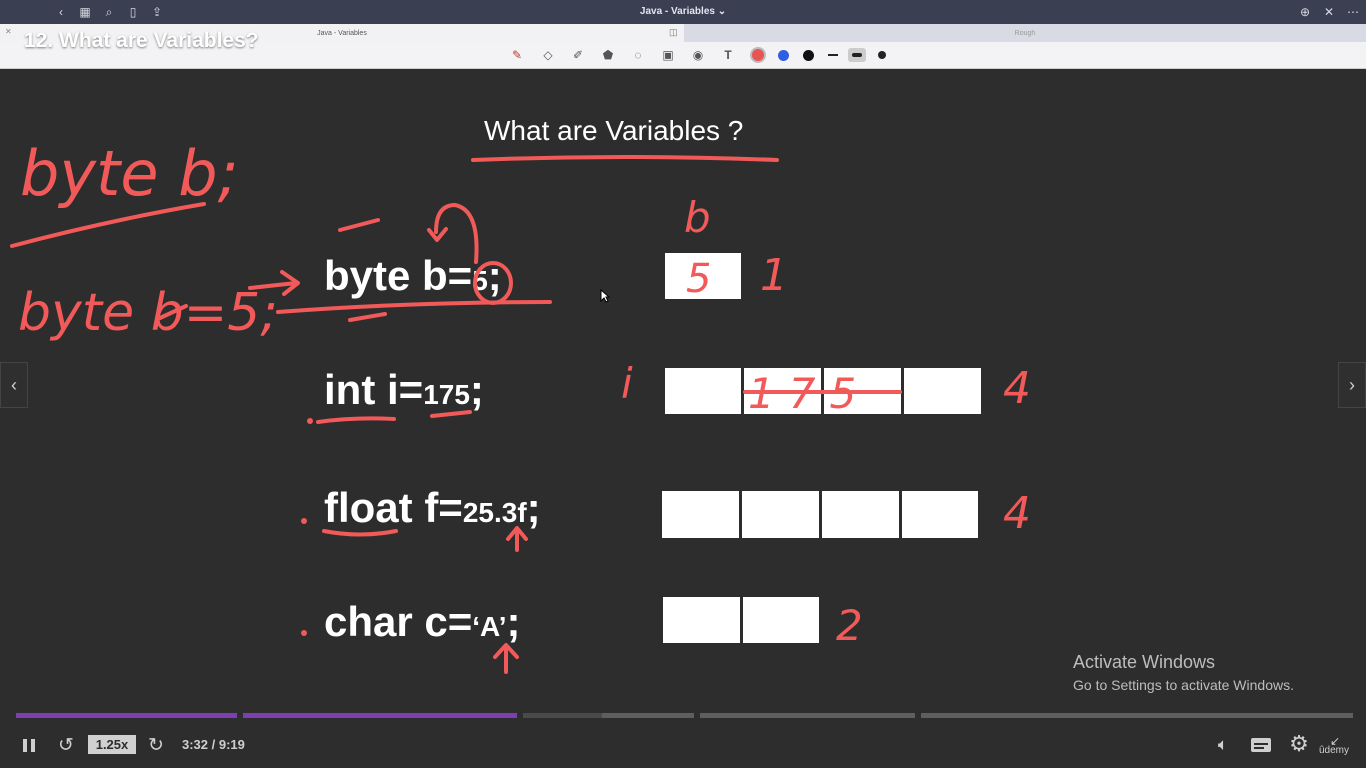  What do you see at coordinates (141, 40) in the screenshot?
I see `video-title: 12. What are Variables?` at bounding box center [141, 40].